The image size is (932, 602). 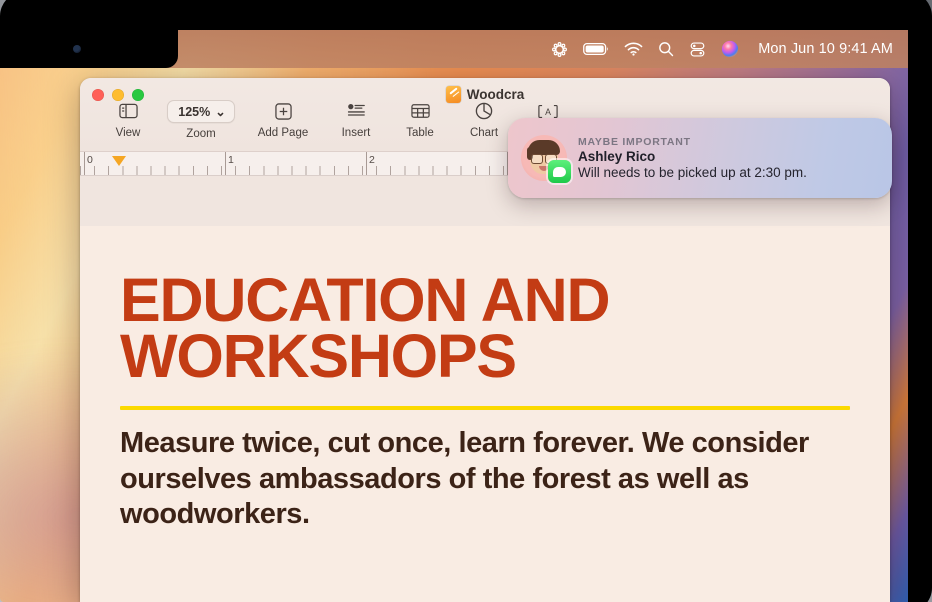 I want to click on toolbar-button-table: Table, so click(x=420, y=119).